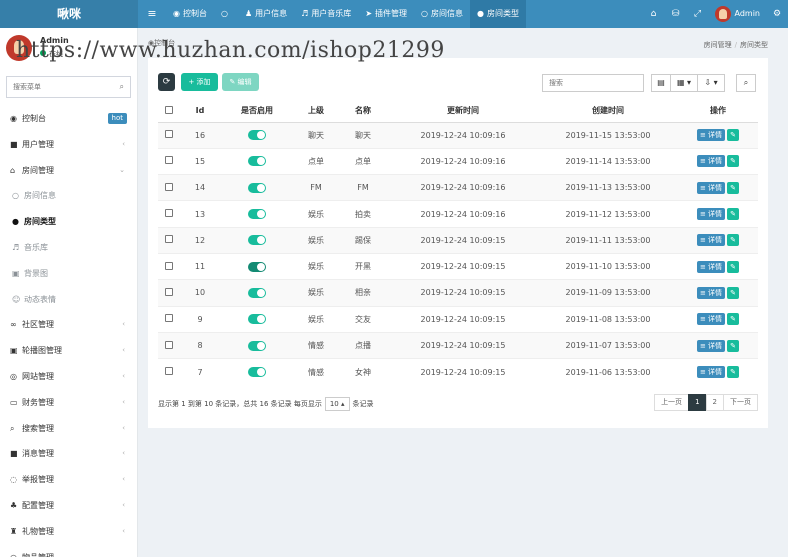  I want to click on toggle-view-icon: ▤, so click(661, 83).